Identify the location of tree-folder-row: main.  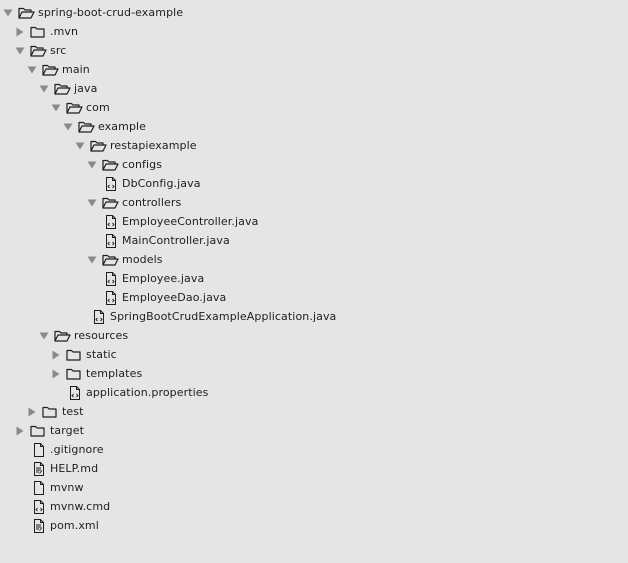
(314, 69).